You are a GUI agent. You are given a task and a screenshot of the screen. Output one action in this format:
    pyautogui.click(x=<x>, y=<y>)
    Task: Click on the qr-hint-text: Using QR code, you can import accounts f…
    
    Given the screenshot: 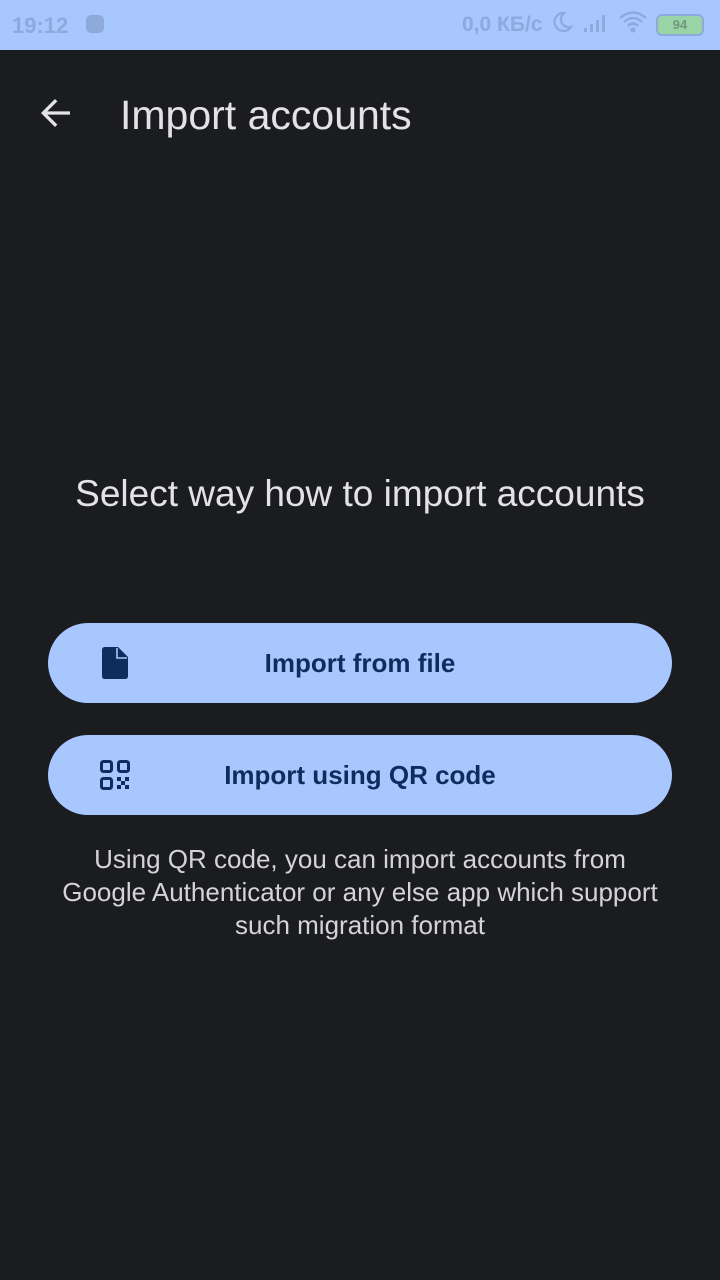 What is the action you would take?
    pyautogui.click(x=360, y=892)
    